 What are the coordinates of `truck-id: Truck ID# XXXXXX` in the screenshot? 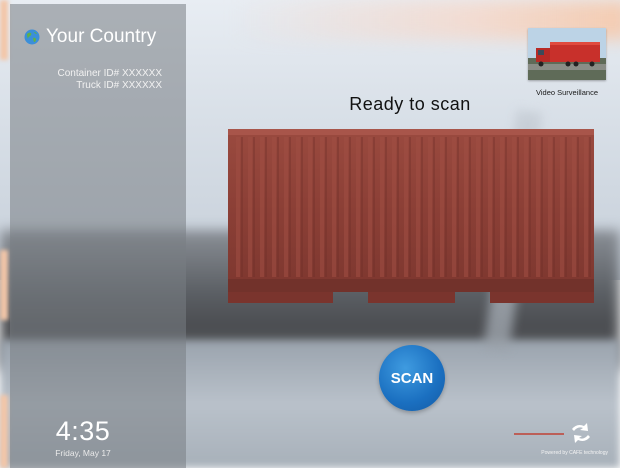 It's located at (119, 85).